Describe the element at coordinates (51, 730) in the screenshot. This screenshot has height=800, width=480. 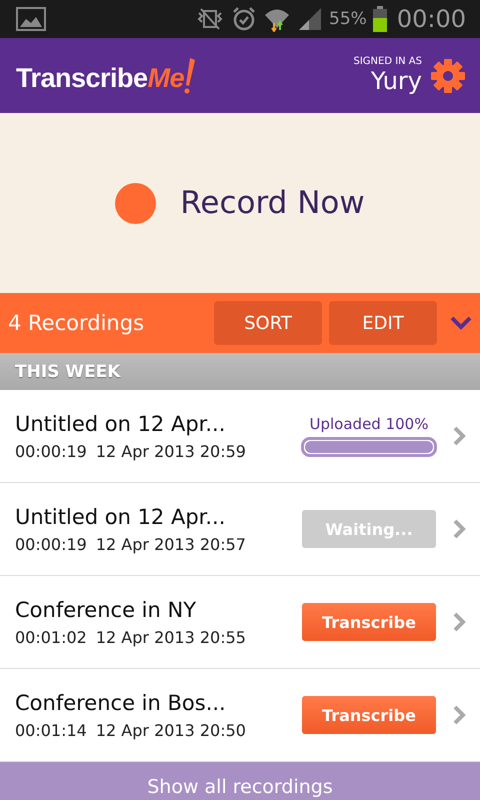
I see `recording-duration: 00:01:14` at that location.